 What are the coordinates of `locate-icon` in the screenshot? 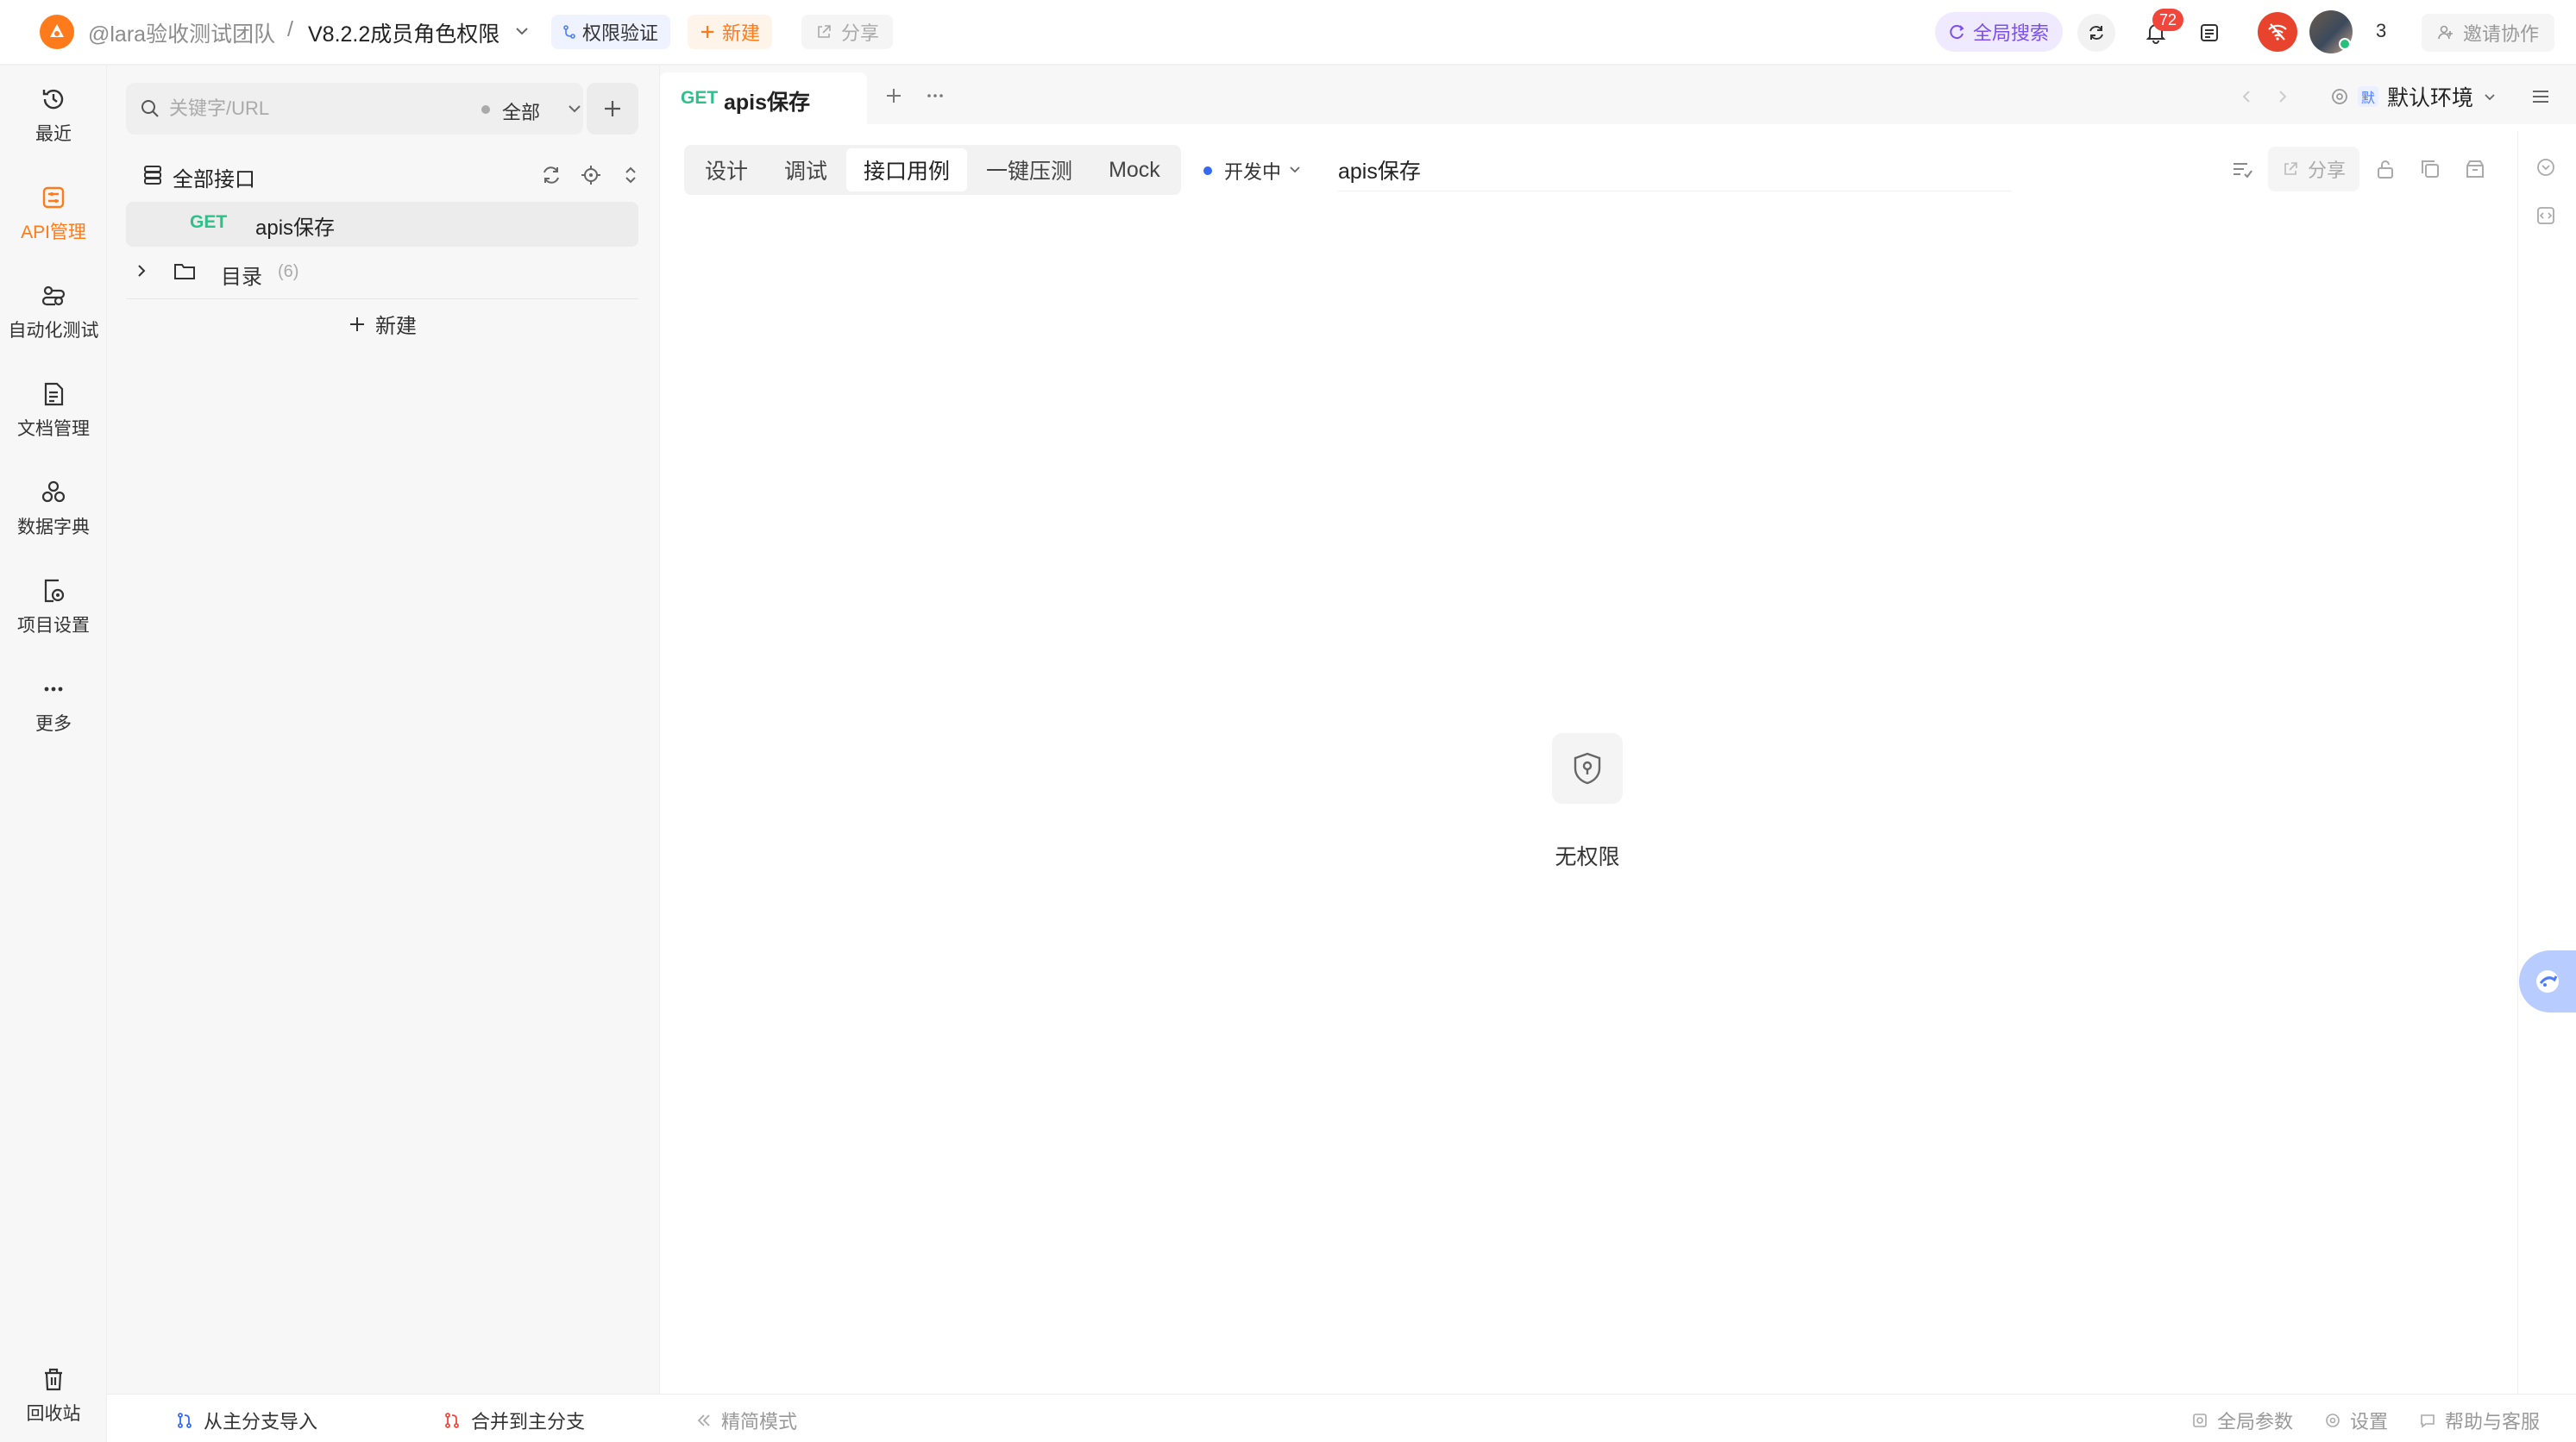 It's located at (591, 175).